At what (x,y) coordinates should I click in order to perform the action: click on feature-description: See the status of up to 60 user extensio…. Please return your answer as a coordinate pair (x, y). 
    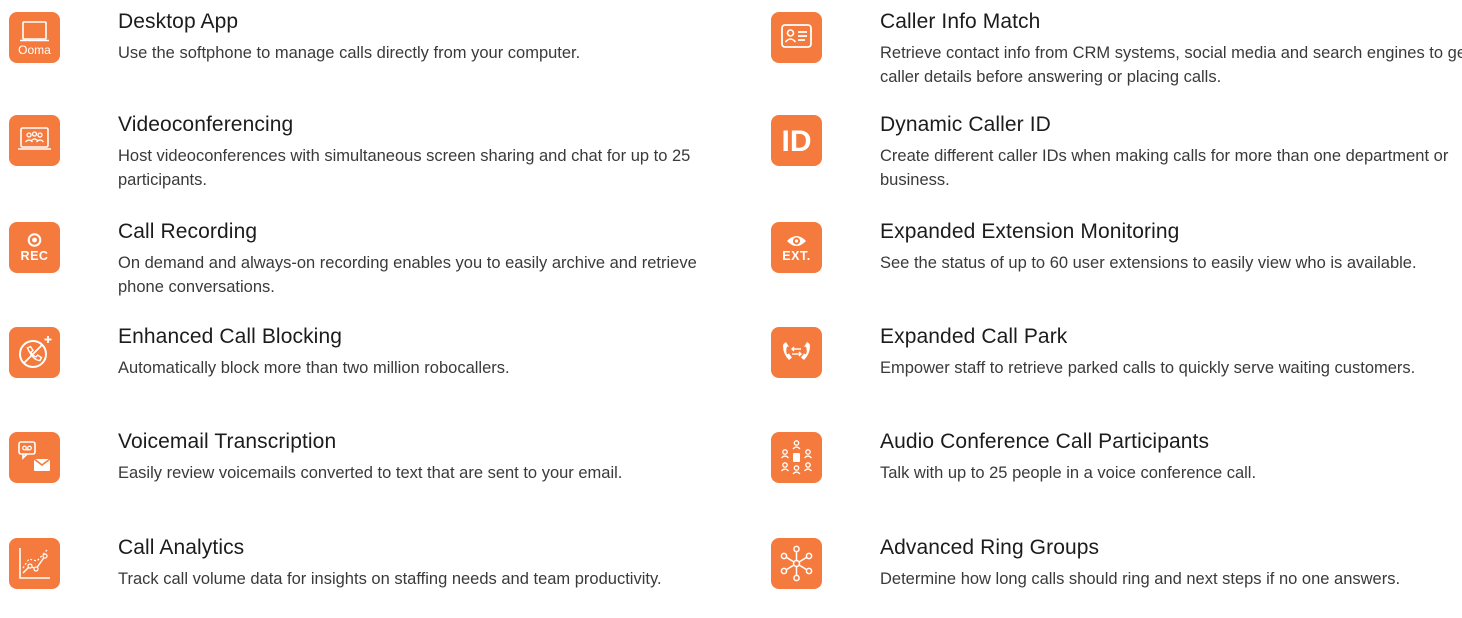
    Looking at the image, I should click on (1148, 263).